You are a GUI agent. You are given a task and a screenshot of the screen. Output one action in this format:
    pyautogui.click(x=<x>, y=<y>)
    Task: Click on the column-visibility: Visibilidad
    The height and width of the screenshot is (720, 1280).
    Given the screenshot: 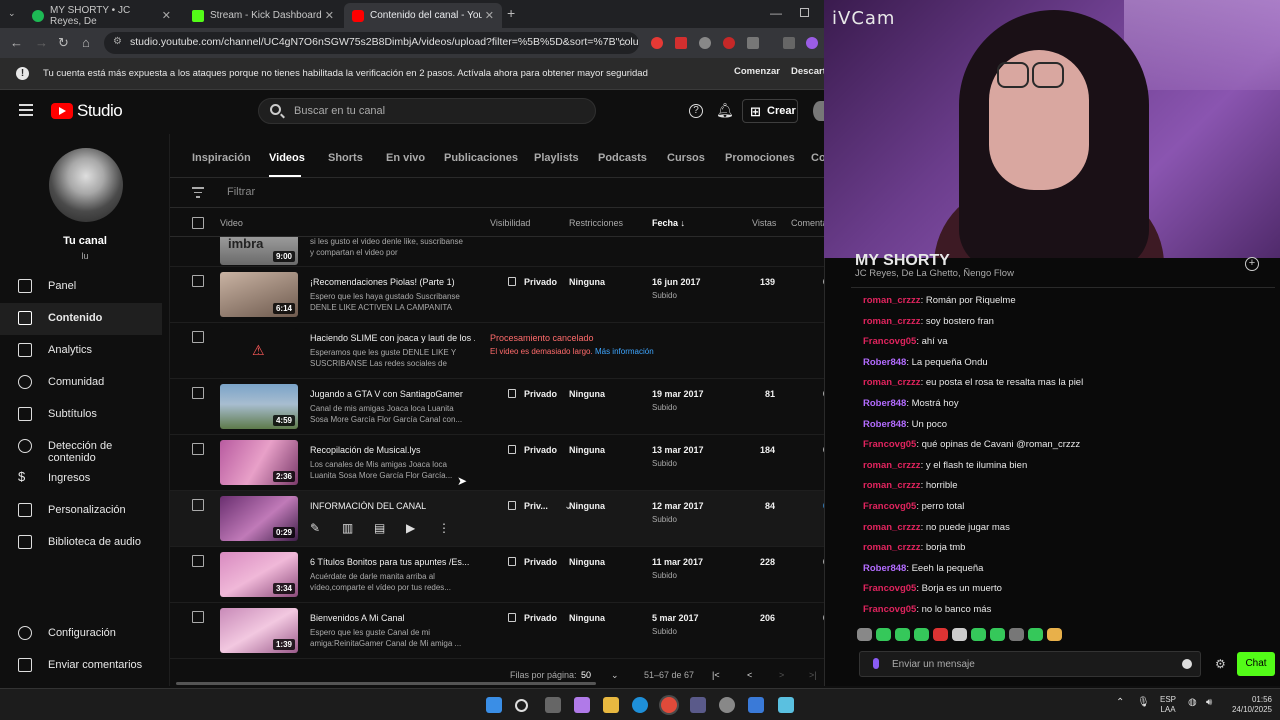 What is the action you would take?
    pyautogui.click(x=510, y=223)
    